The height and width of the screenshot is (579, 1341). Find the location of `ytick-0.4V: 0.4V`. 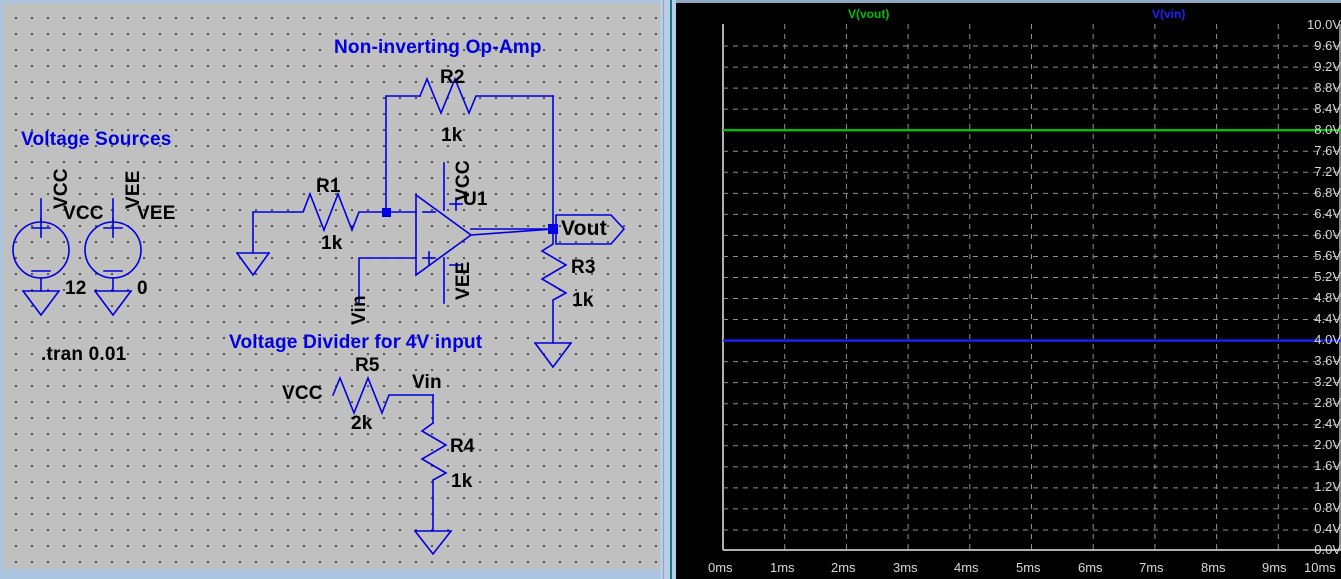

ytick-0.4V: 0.4V is located at coordinates (1327, 528).